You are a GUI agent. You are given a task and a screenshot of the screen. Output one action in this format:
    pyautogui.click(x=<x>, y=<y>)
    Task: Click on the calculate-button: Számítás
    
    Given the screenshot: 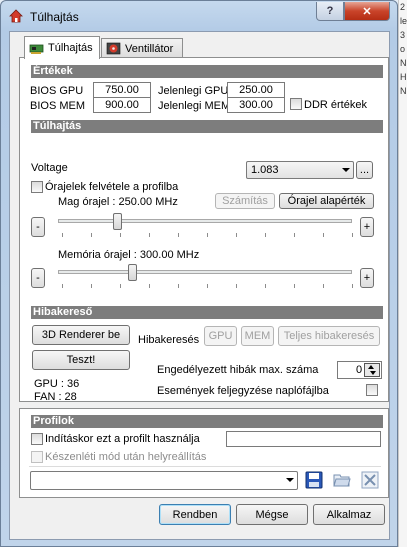 What is the action you would take?
    pyautogui.click(x=245, y=201)
    